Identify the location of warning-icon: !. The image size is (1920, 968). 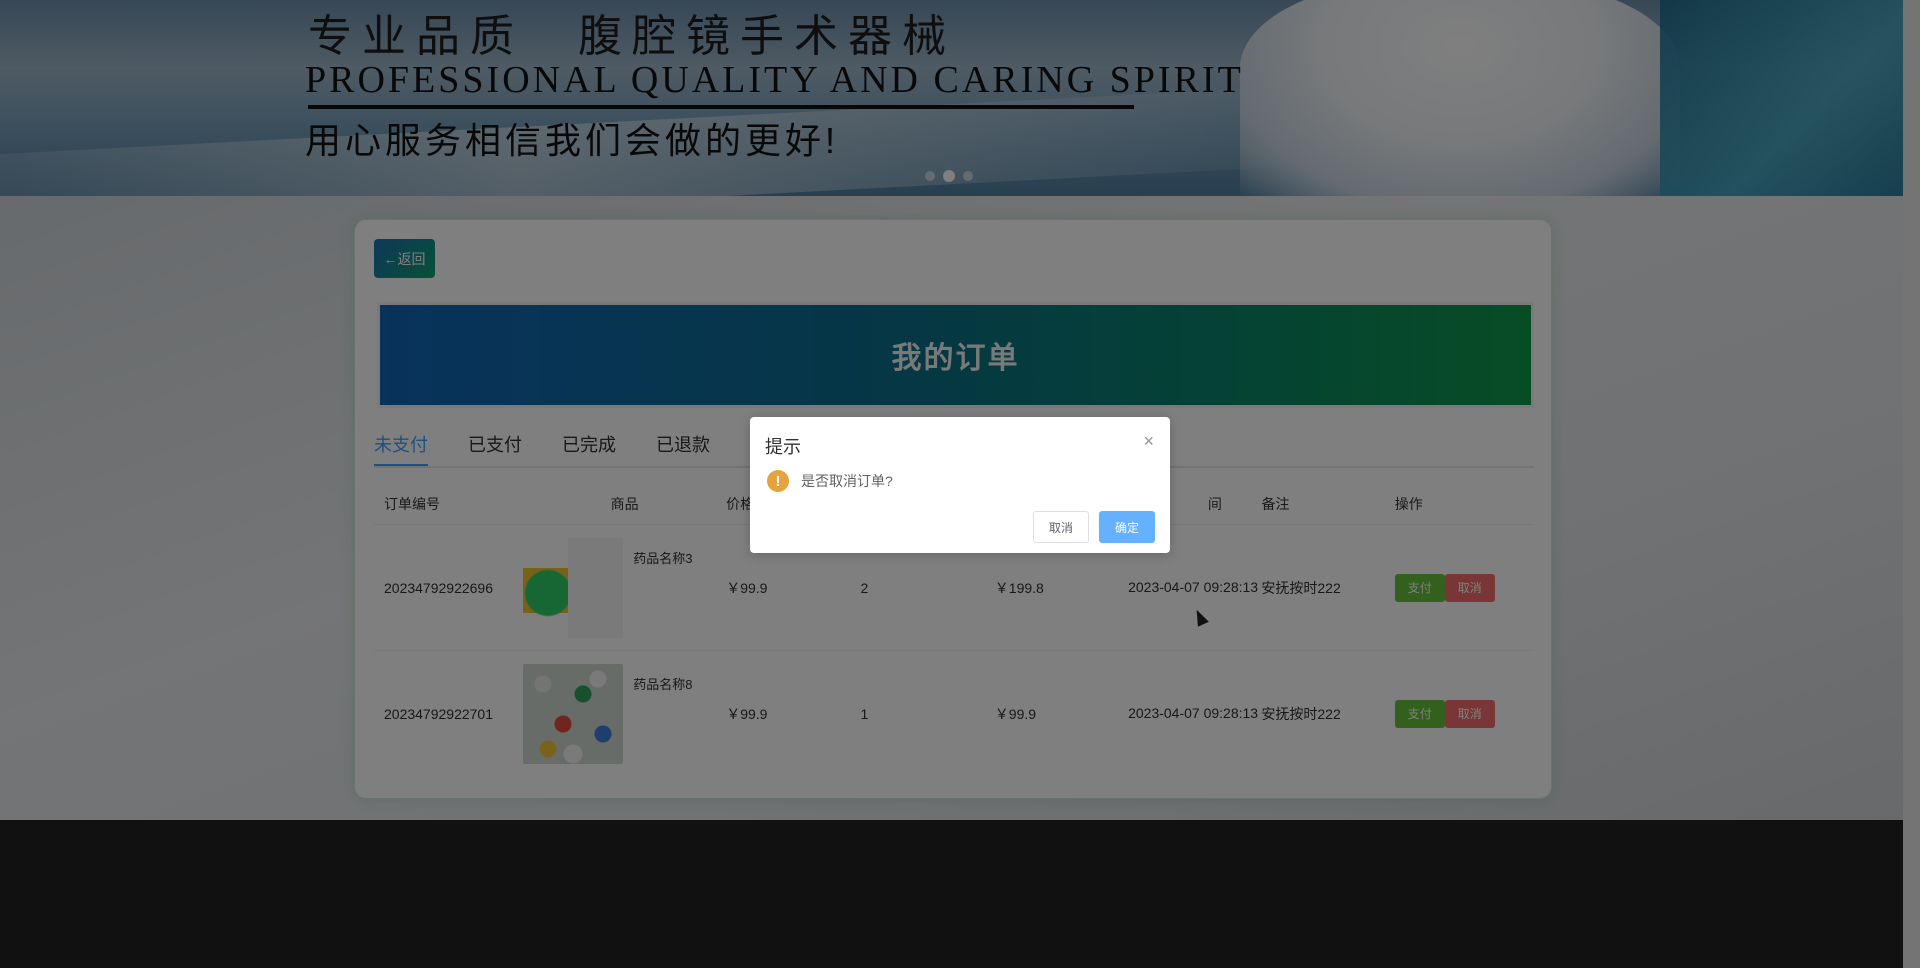
(778, 481).